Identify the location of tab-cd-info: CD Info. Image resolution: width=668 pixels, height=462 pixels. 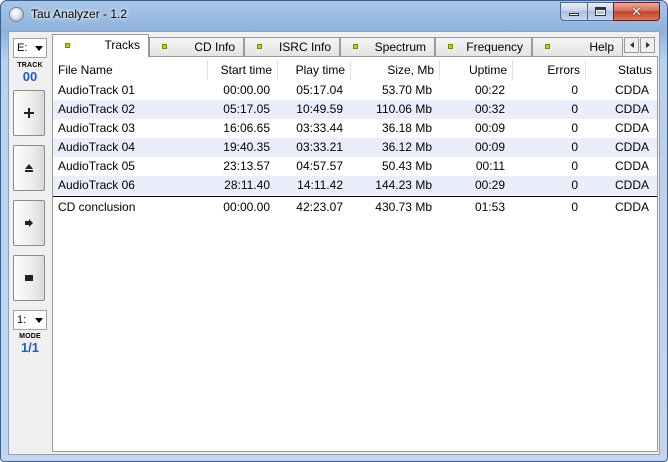
(196, 46).